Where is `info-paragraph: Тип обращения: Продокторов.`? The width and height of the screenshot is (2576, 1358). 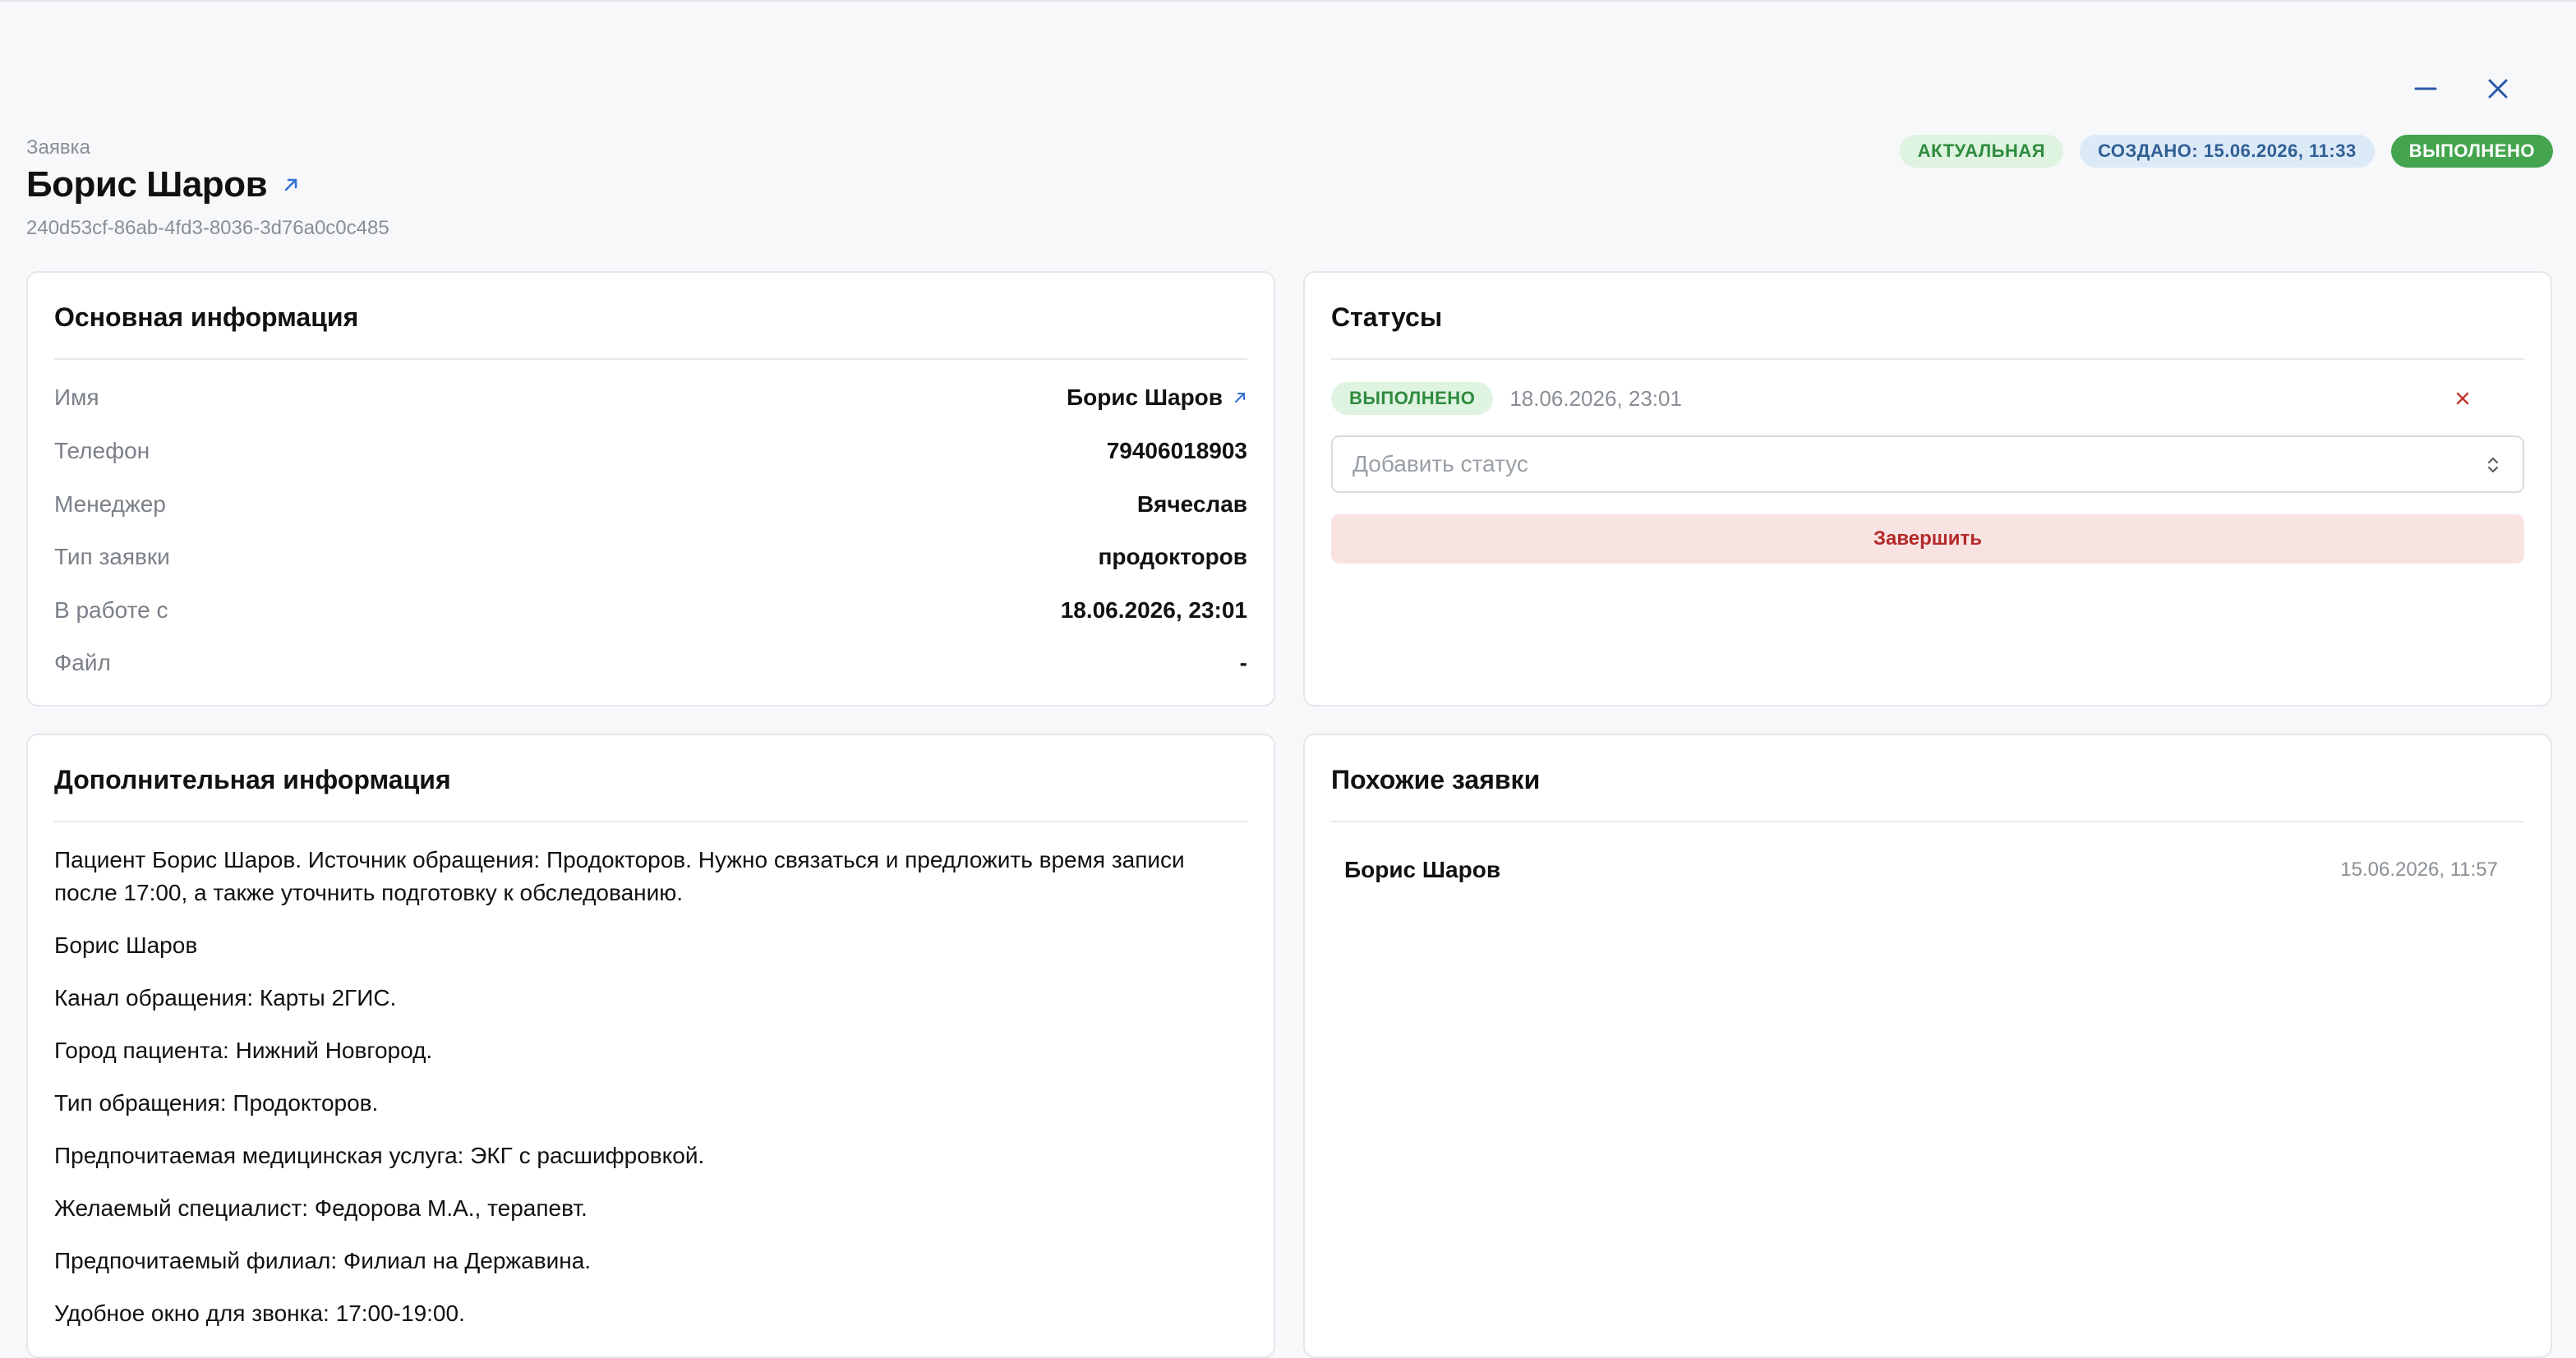 info-paragraph: Тип обращения: Продокторов. is located at coordinates (216, 1103).